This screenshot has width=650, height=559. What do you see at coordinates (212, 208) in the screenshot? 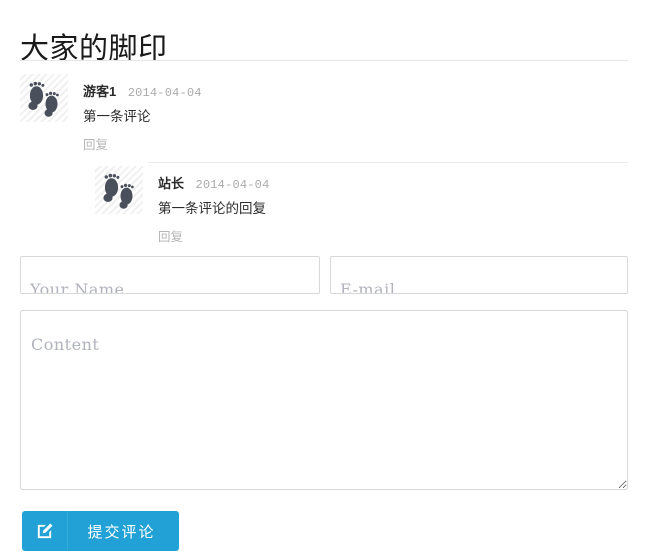
I see `comment-text: 第一条评论的回复` at bounding box center [212, 208].